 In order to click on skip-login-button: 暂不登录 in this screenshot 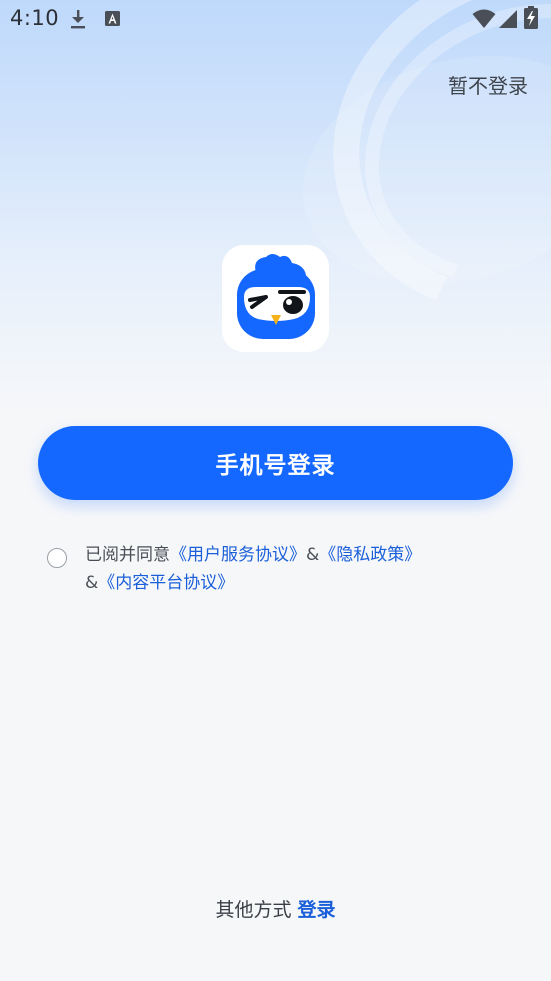, I will do `click(488, 84)`.